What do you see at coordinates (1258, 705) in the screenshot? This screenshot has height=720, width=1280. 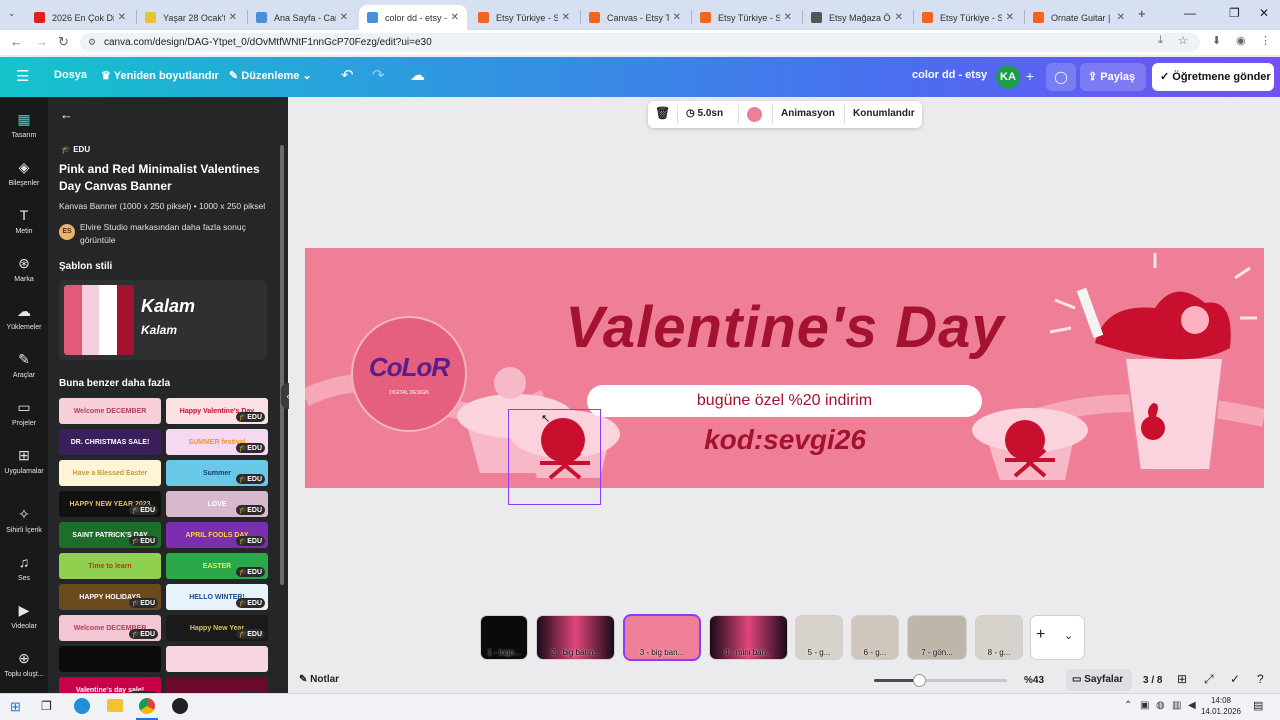 I see `notifications-icon: ▤` at bounding box center [1258, 705].